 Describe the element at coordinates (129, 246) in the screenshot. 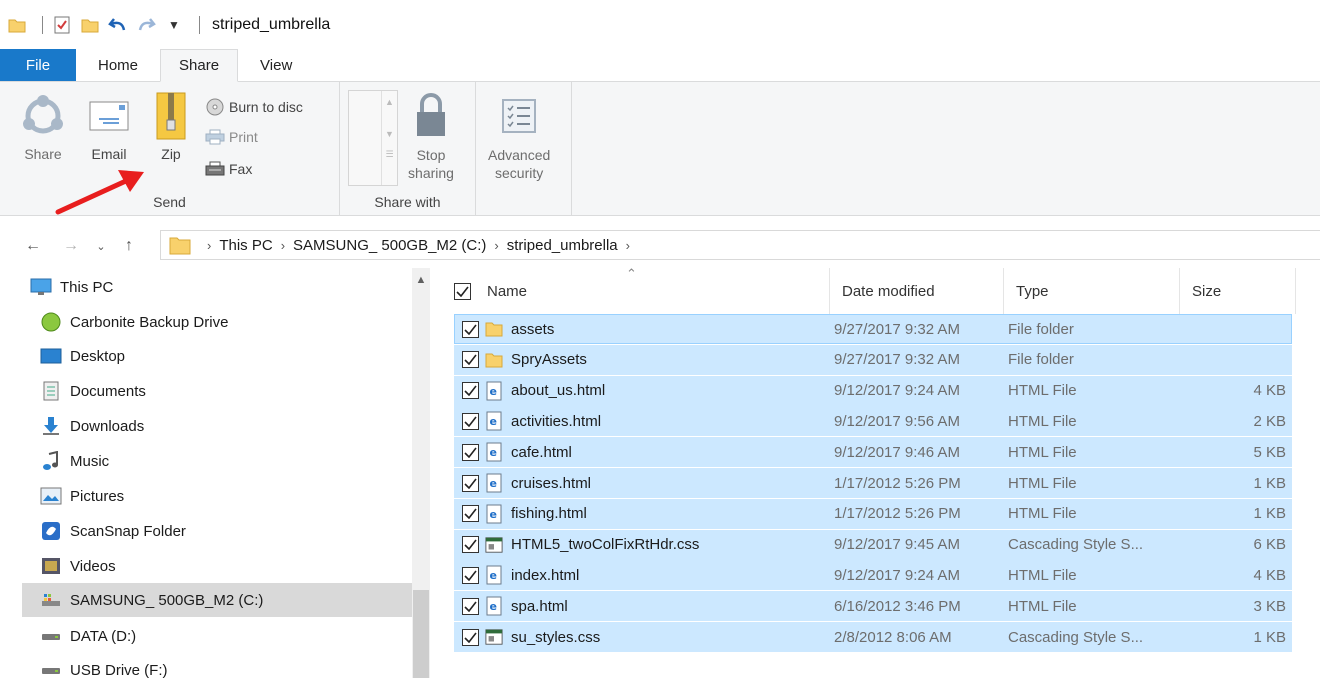

I see `up-button: ↑` at that location.